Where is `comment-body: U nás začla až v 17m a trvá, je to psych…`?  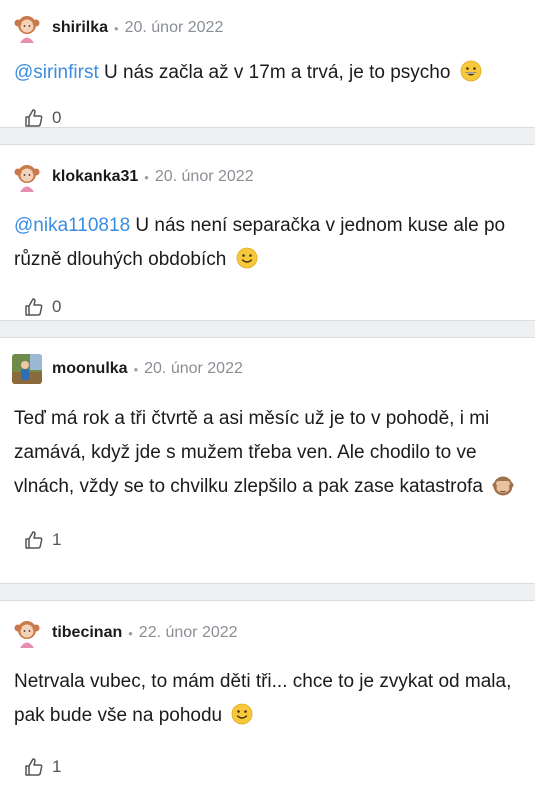
comment-body: U nás začla až v 17m a trvá, je to psych… is located at coordinates (274, 72).